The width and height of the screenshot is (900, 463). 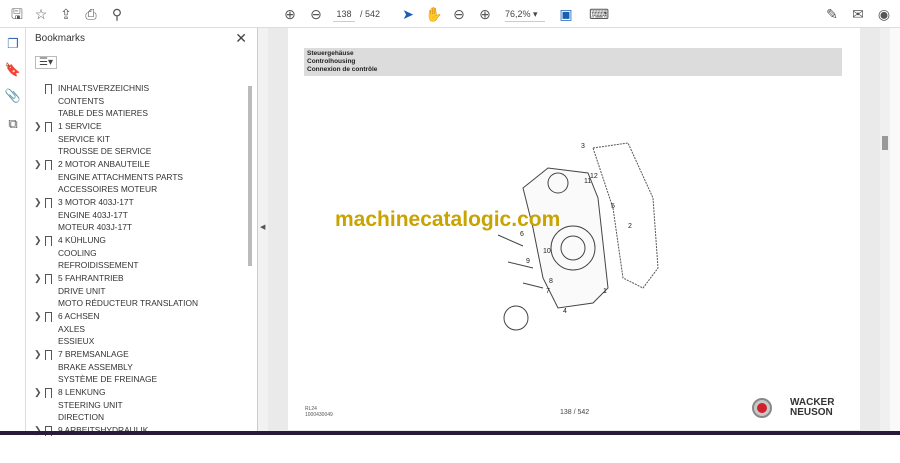 I want to click on bookmark-label: INHALTSVERZEICHNIS, so click(x=103, y=88).